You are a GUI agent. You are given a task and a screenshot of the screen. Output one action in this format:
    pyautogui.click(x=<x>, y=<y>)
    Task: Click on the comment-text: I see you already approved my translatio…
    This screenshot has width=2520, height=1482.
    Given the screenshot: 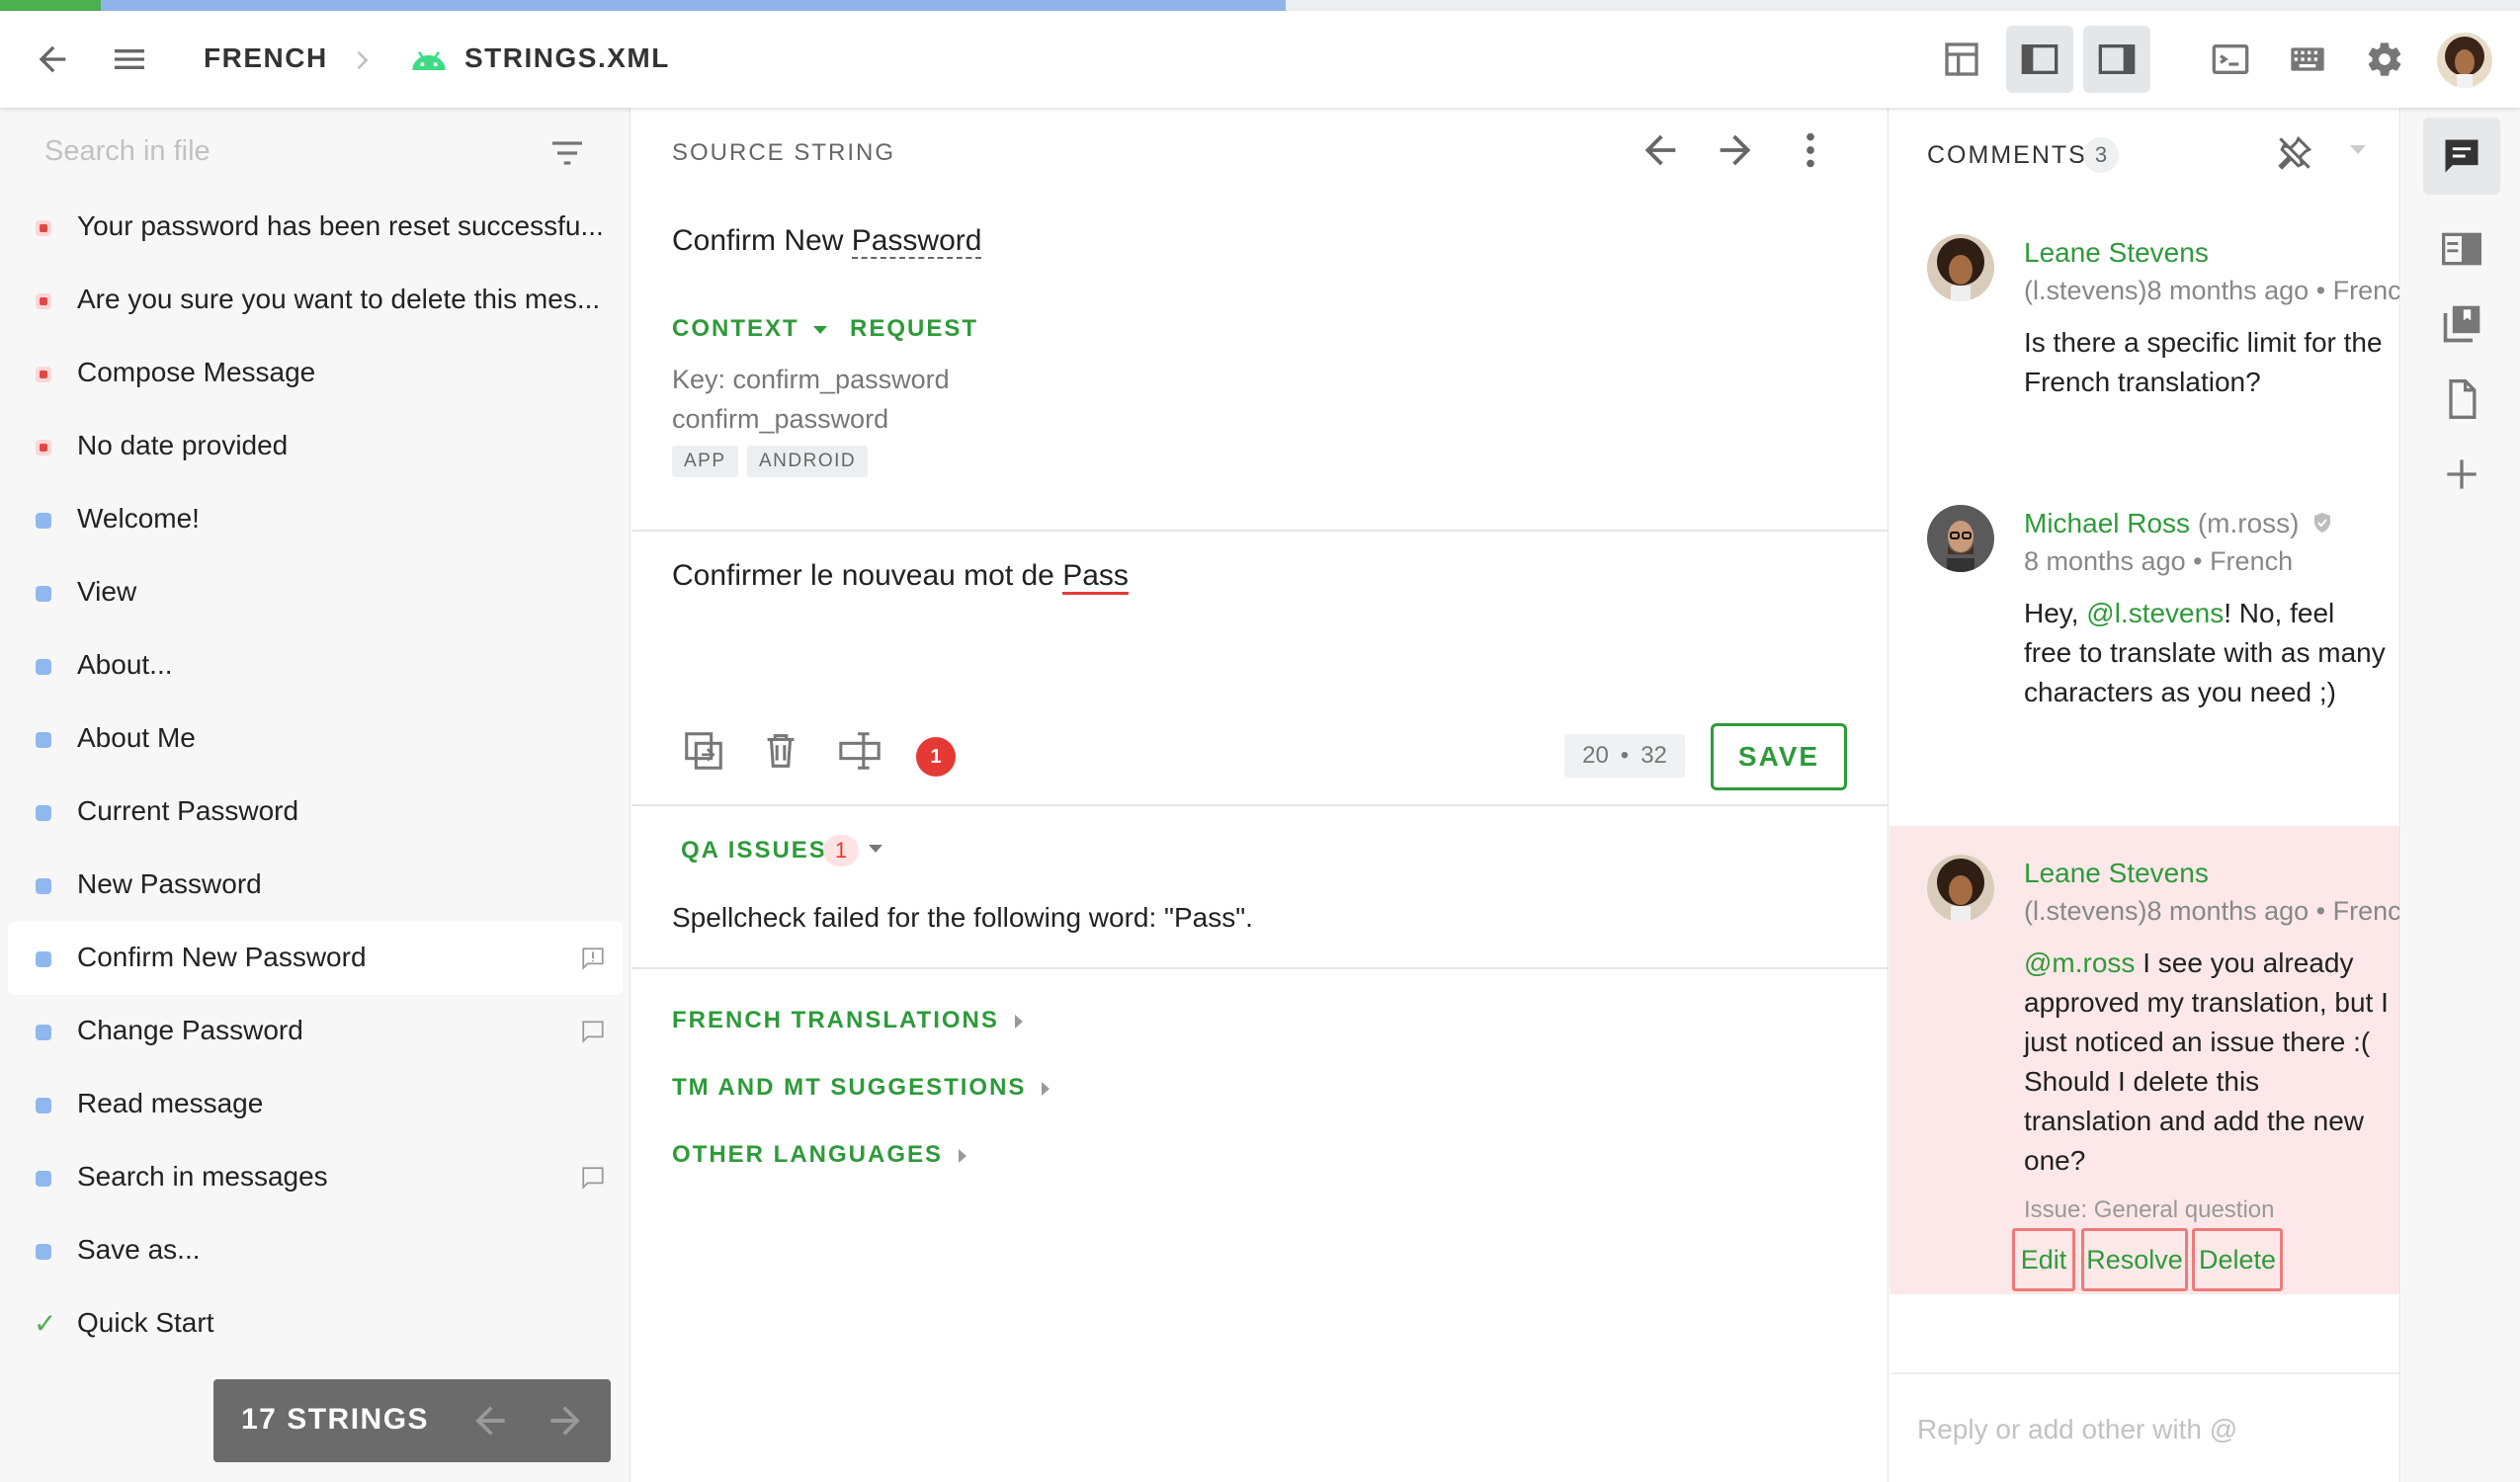 What is the action you would take?
    pyautogui.click(x=2206, y=1061)
    